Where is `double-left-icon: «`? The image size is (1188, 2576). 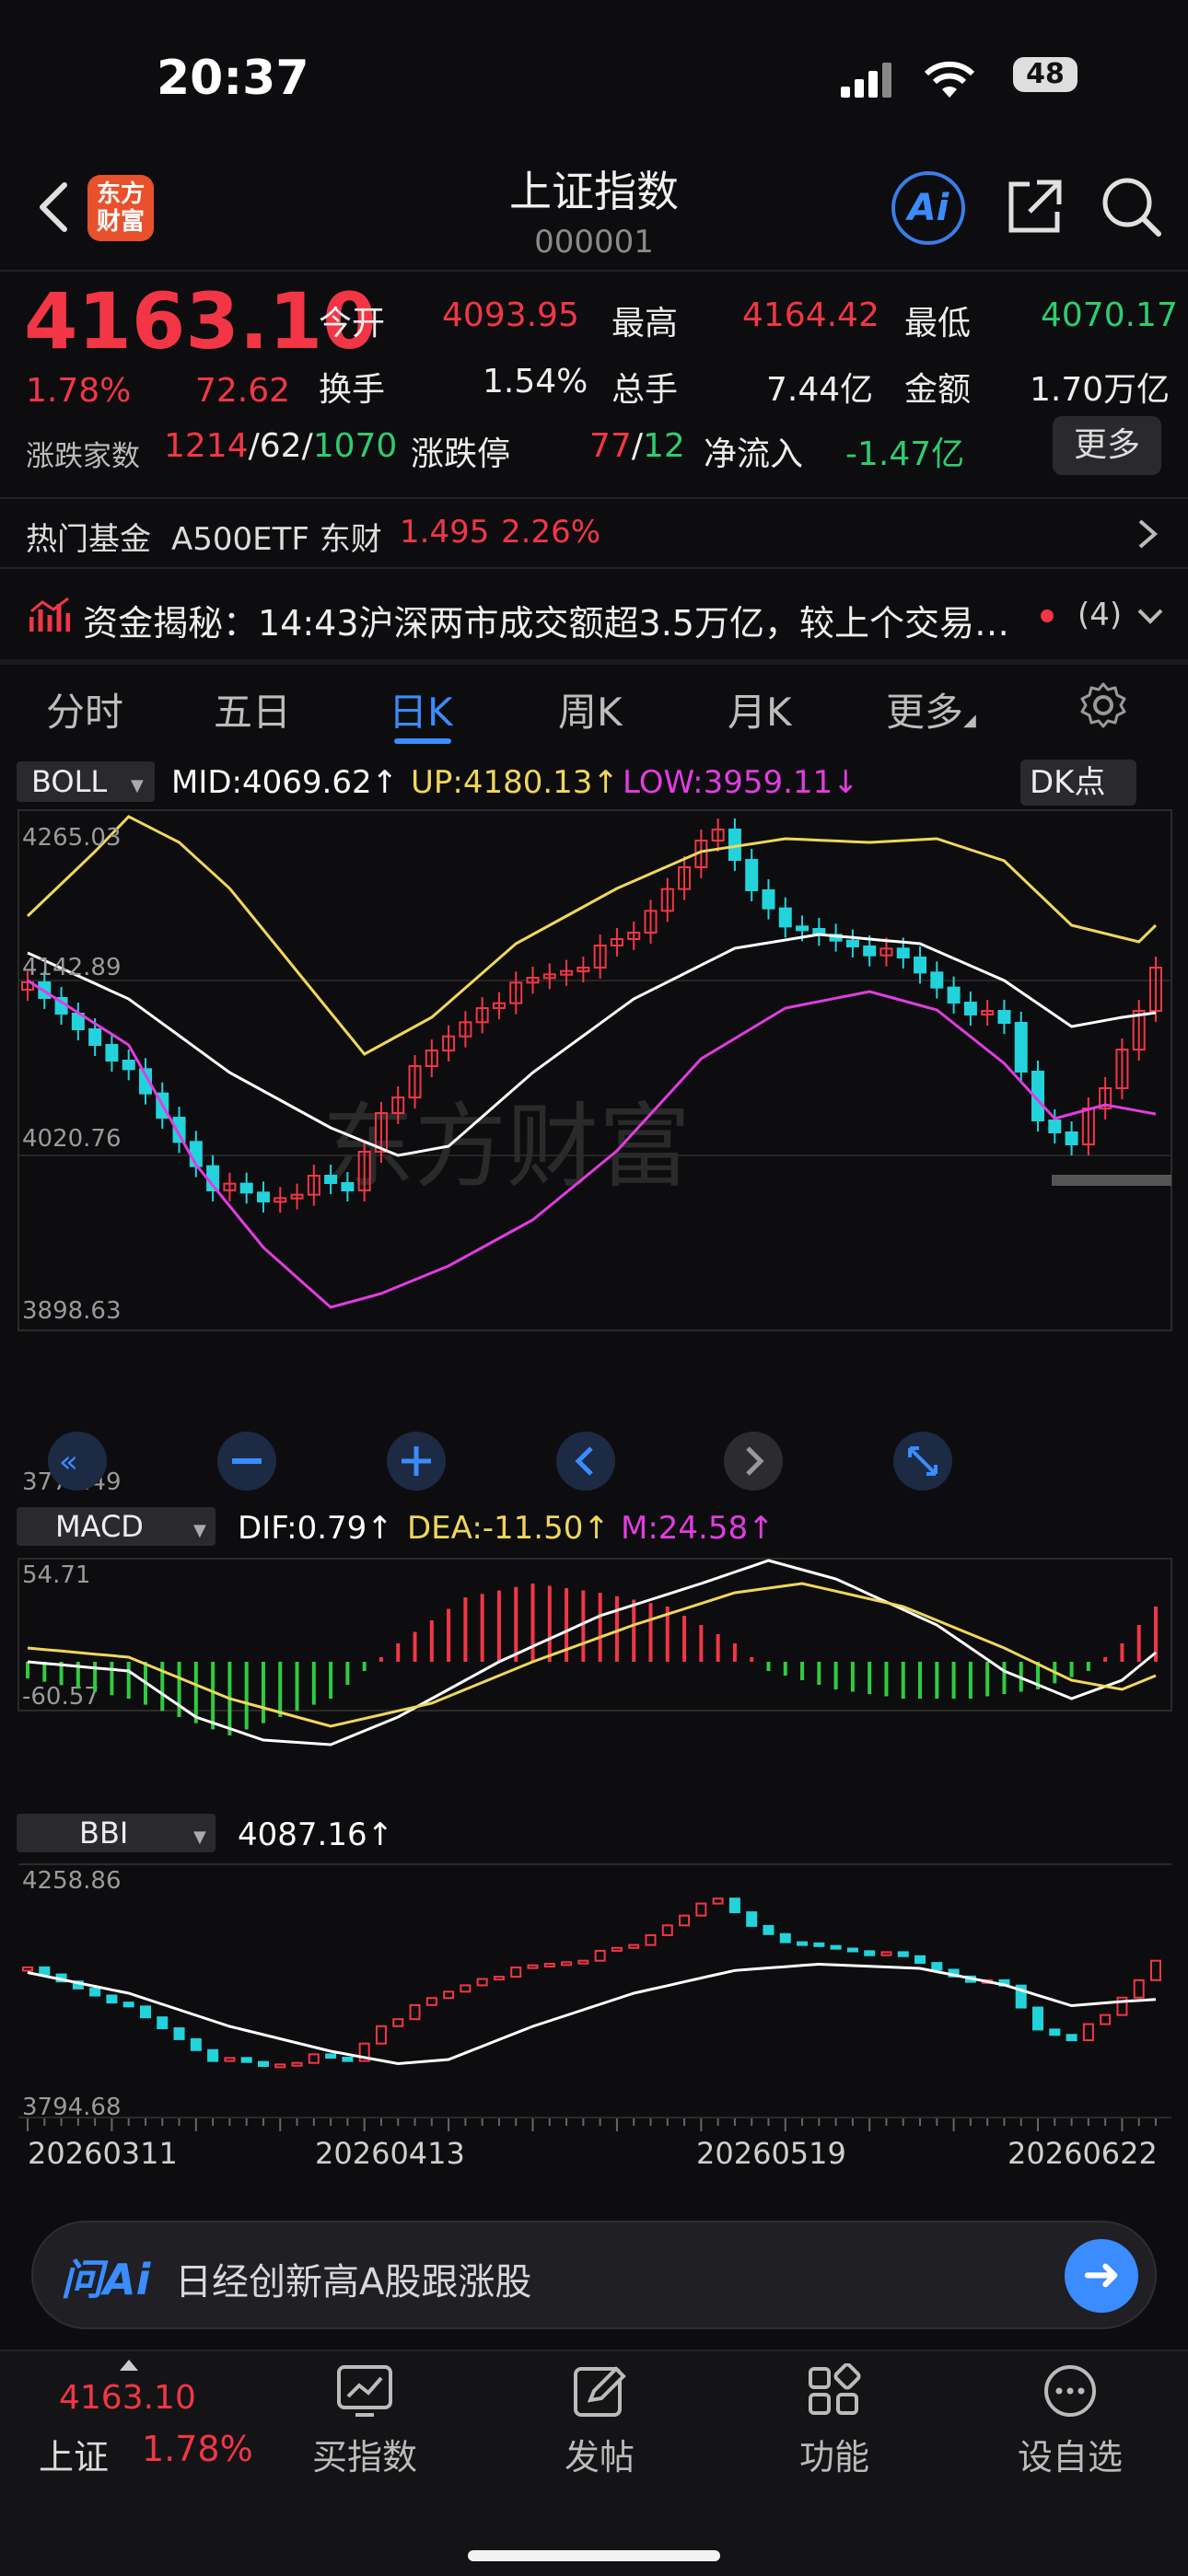 double-left-icon: « is located at coordinates (68, 1462).